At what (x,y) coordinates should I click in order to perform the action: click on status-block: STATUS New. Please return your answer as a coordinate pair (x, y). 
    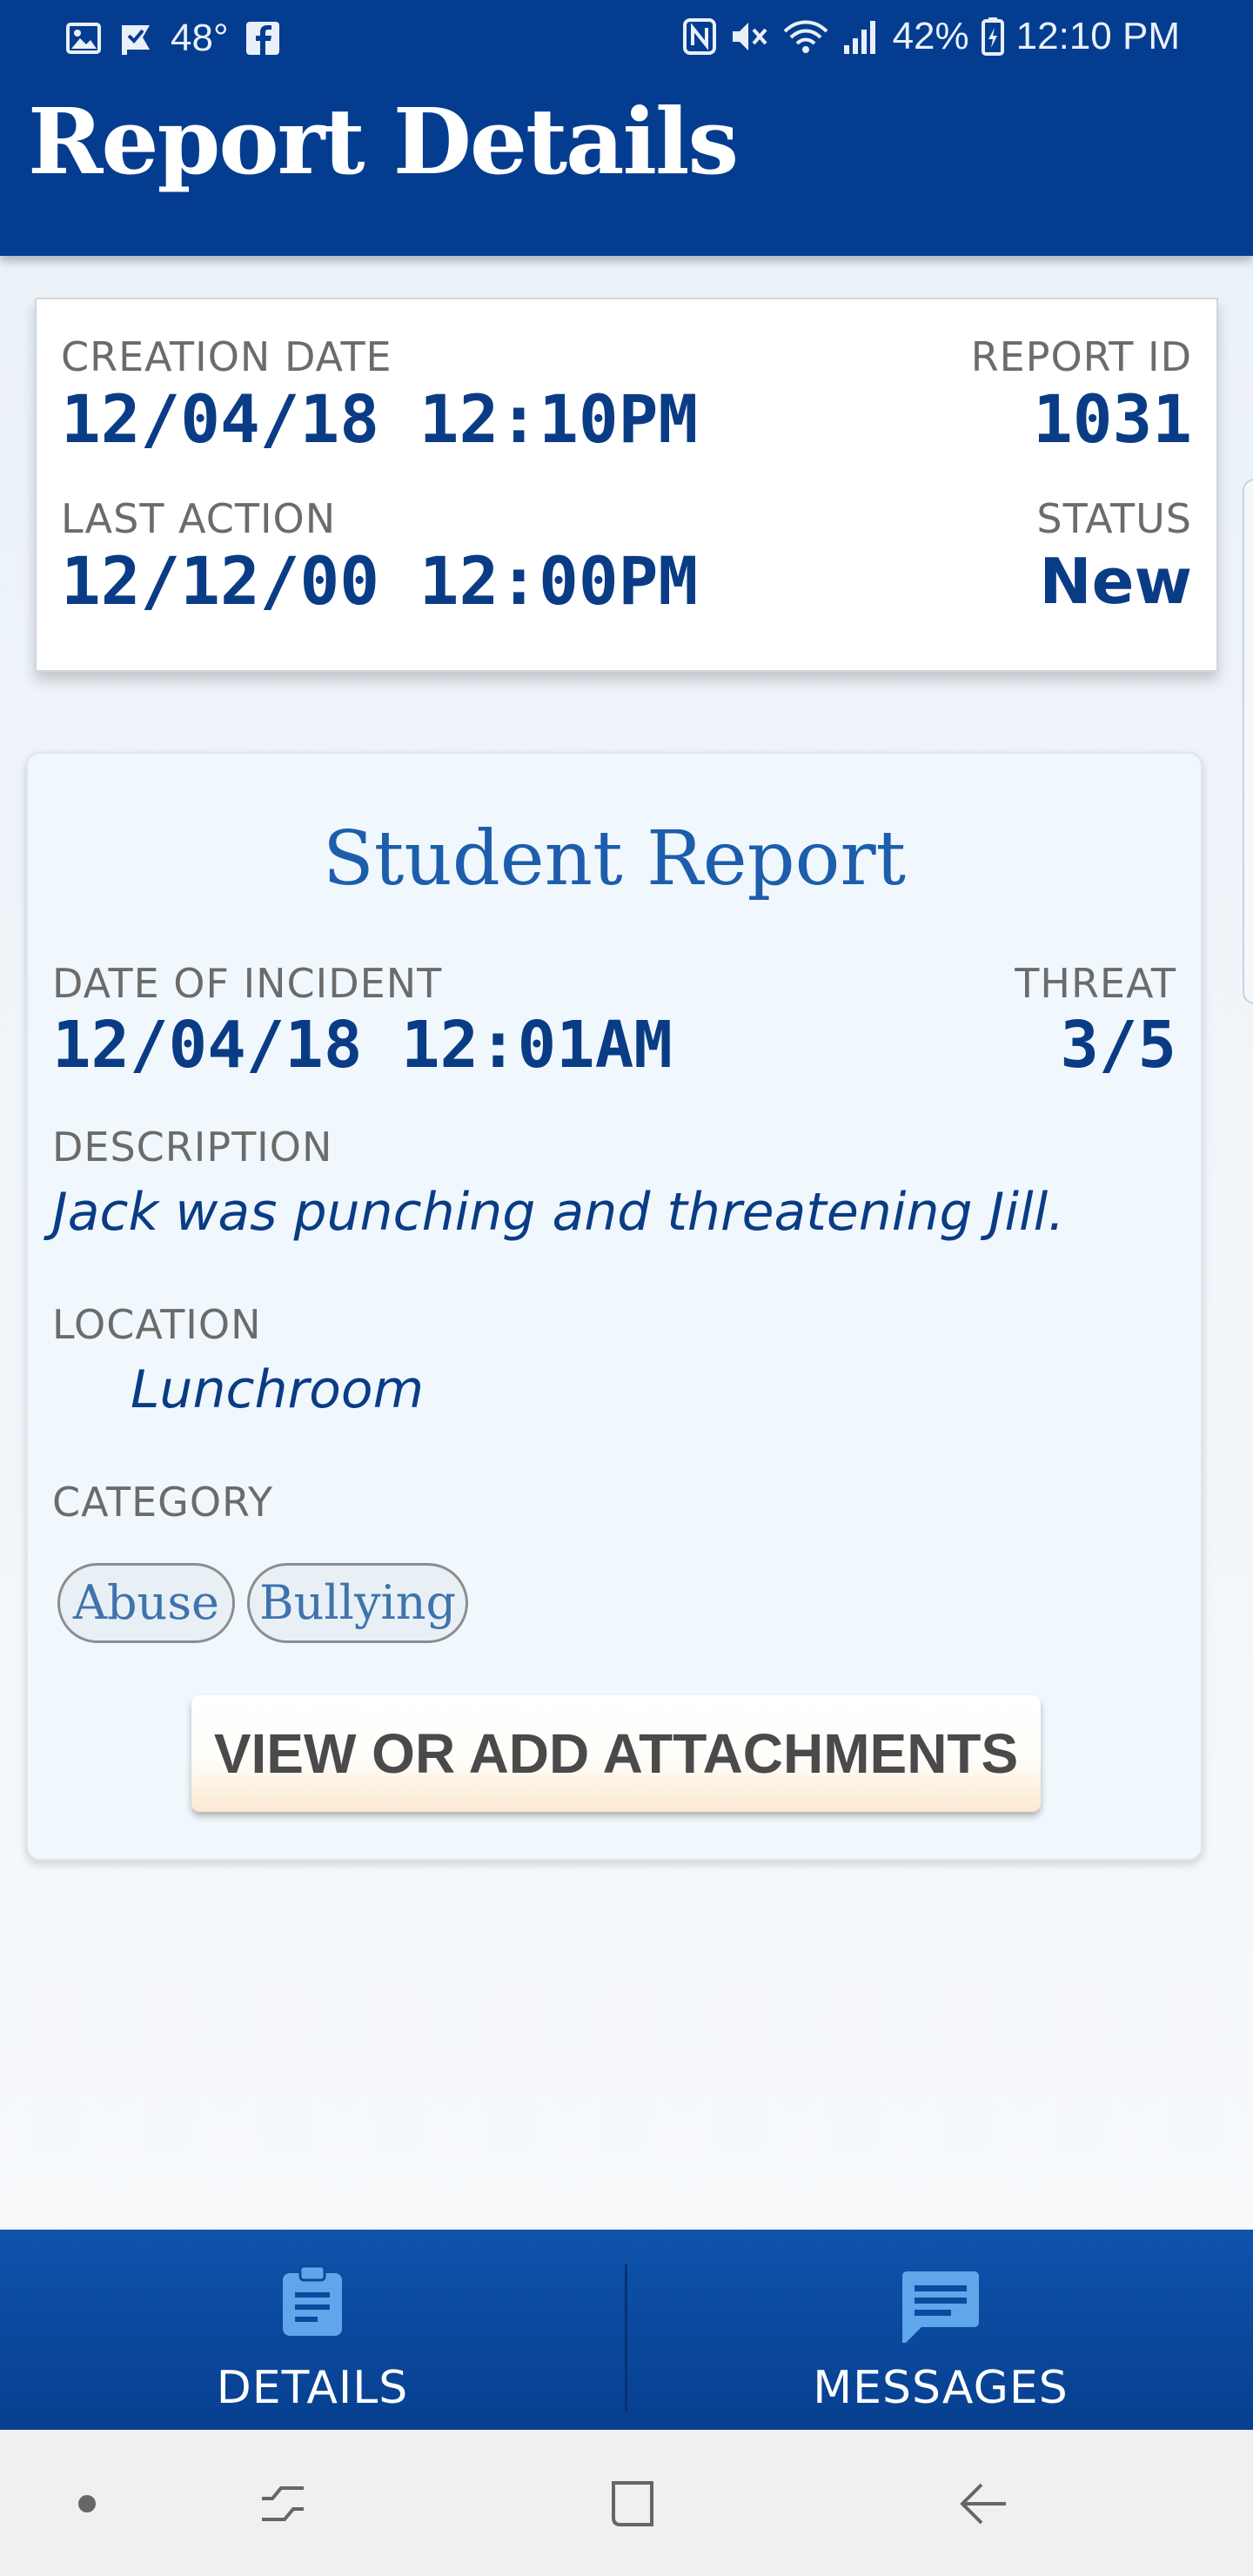
    Looking at the image, I should click on (1114, 557).